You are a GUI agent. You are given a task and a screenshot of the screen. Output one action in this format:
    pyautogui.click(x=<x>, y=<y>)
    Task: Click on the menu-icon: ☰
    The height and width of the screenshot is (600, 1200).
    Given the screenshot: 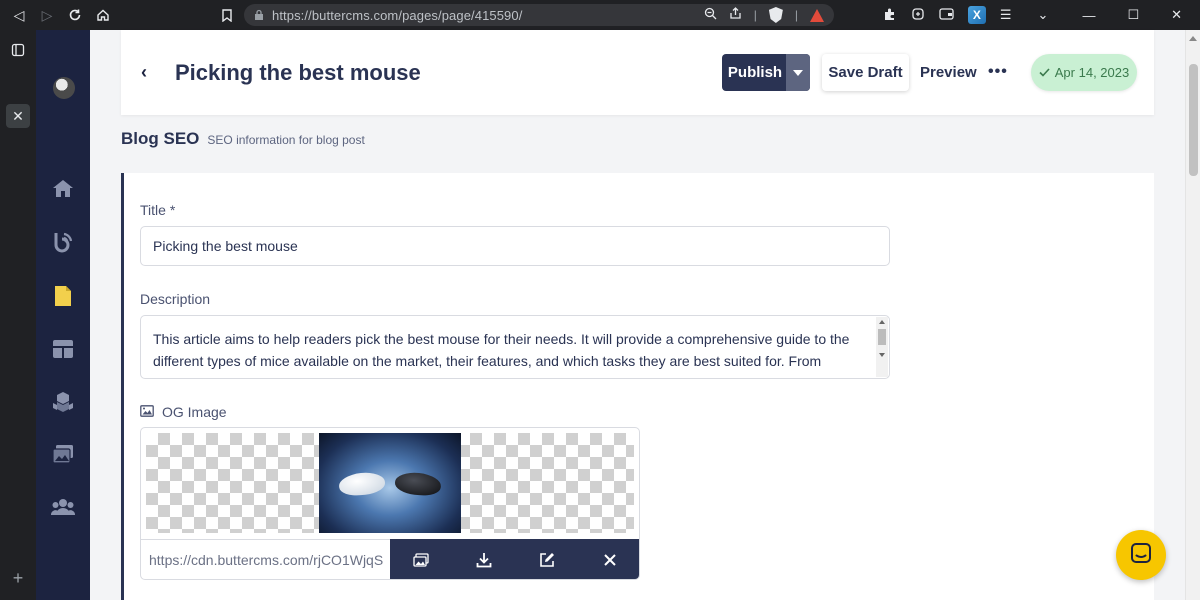 What is the action you would take?
    pyautogui.click(x=1006, y=15)
    